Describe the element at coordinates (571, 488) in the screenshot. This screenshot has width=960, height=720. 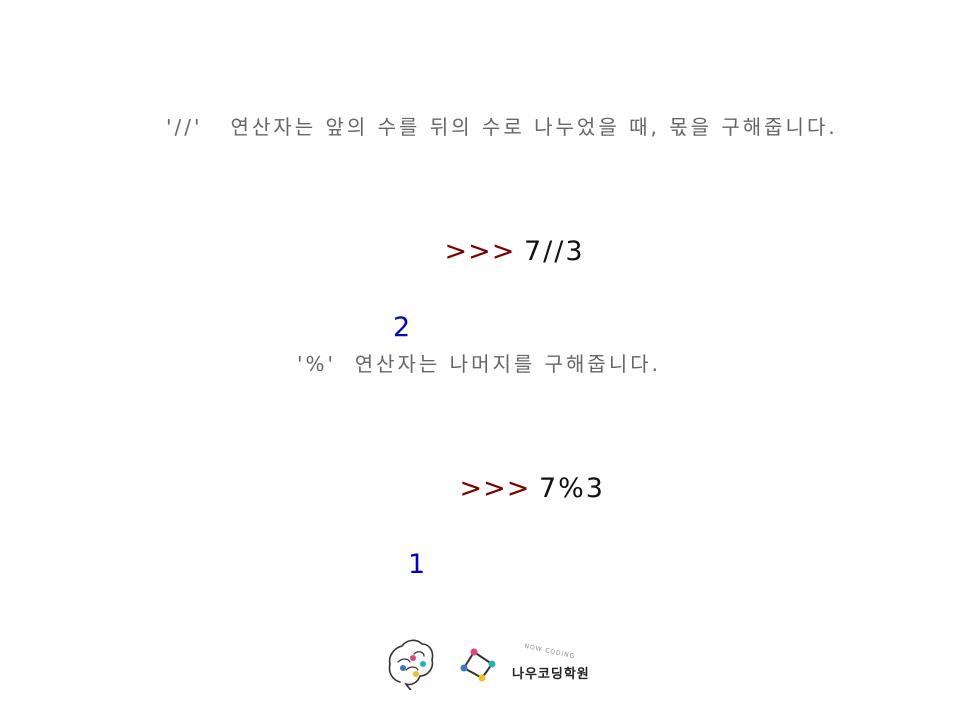
I see `modulo-expression: 7%3` at that location.